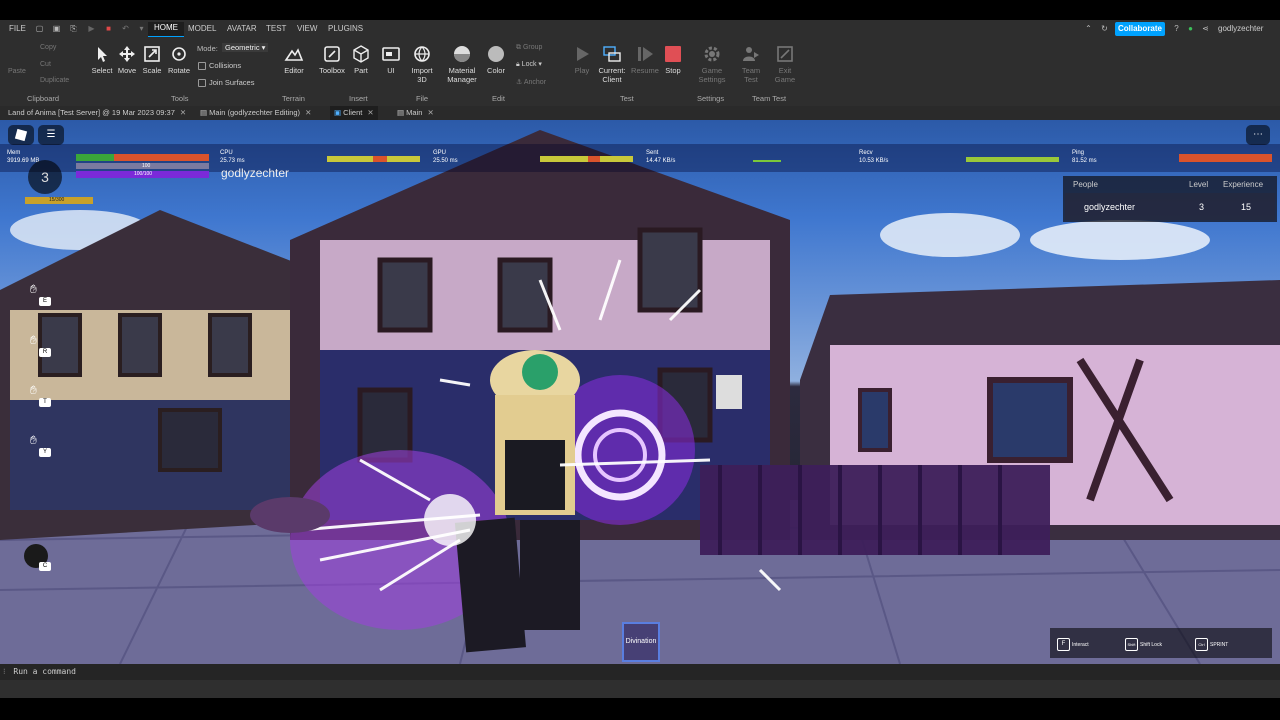  What do you see at coordinates (751, 54) in the screenshot?
I see `team-test-icon` at bounding box center [751, 54].